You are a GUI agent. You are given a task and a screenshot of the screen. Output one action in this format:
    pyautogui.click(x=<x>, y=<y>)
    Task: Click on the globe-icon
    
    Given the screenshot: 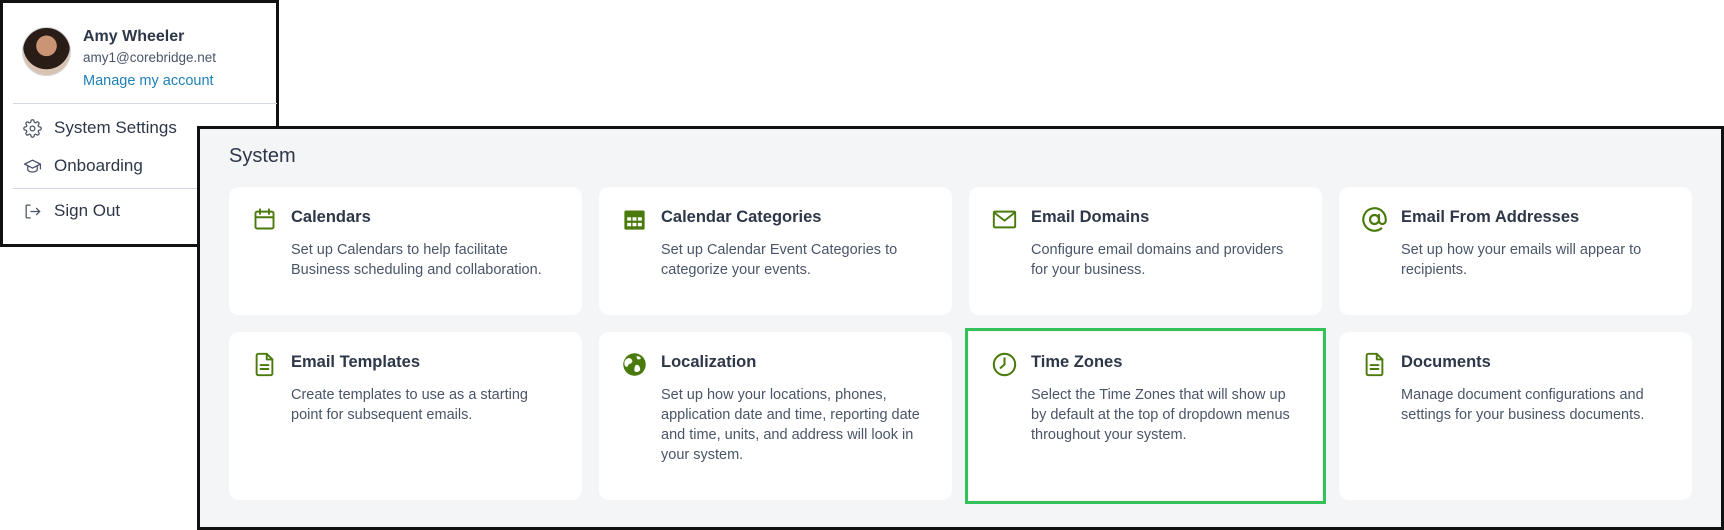 What is the action you would take?
    pyautogui.click(x=634, y=364)
    